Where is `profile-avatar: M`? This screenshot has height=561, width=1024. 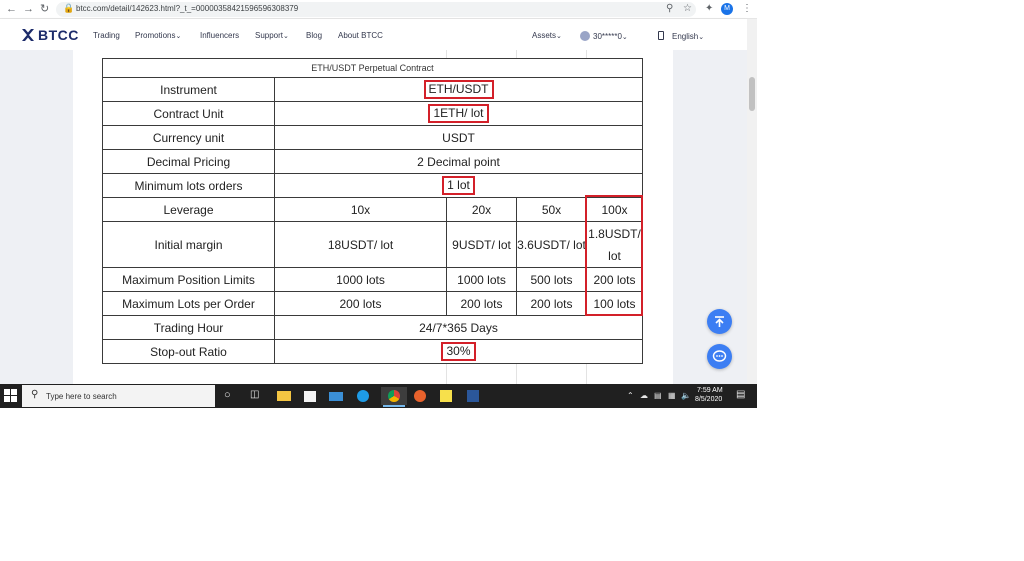
profile-avatar: M is located at coordinates (727, 9).